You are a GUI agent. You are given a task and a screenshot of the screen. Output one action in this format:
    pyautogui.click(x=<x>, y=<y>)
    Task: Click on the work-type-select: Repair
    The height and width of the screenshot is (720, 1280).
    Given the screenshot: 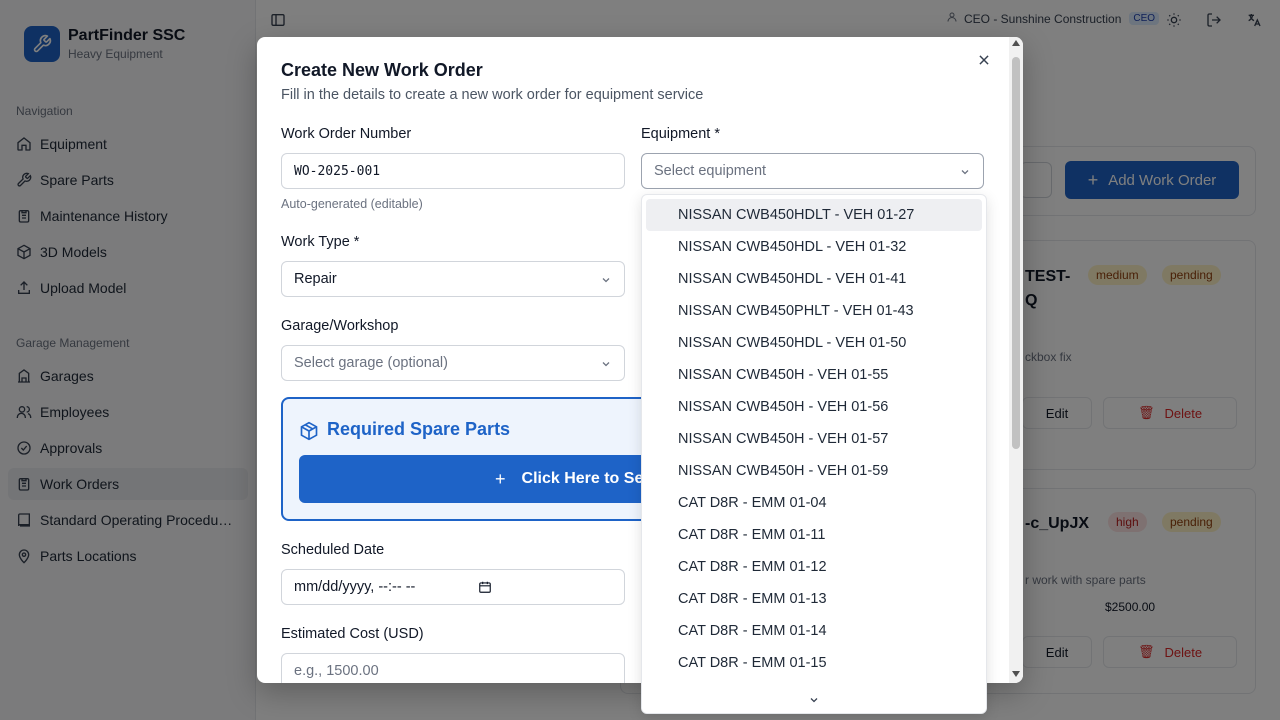 What is the action you would take?
    pyautogui.click(x=453, y=279)
    